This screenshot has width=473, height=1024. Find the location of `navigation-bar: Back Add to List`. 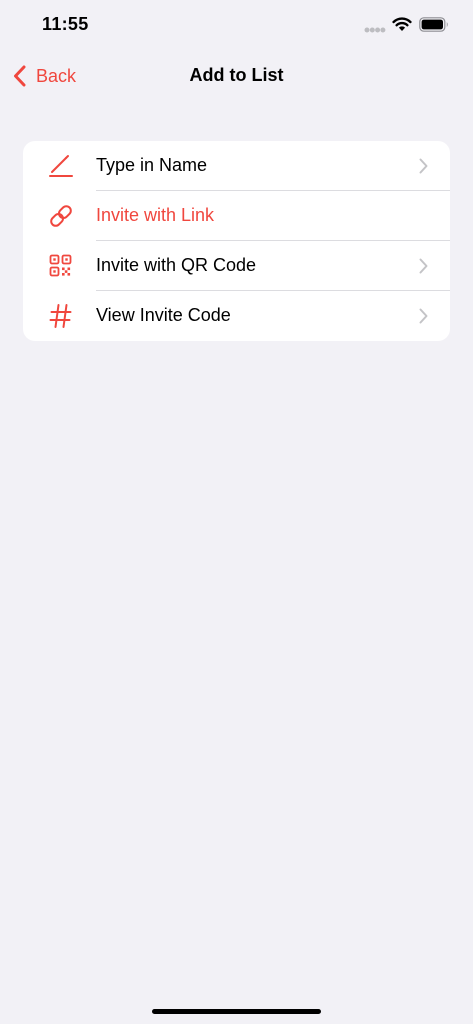

navigation-bar: Back Add to List is located at coordinates (236, 76).